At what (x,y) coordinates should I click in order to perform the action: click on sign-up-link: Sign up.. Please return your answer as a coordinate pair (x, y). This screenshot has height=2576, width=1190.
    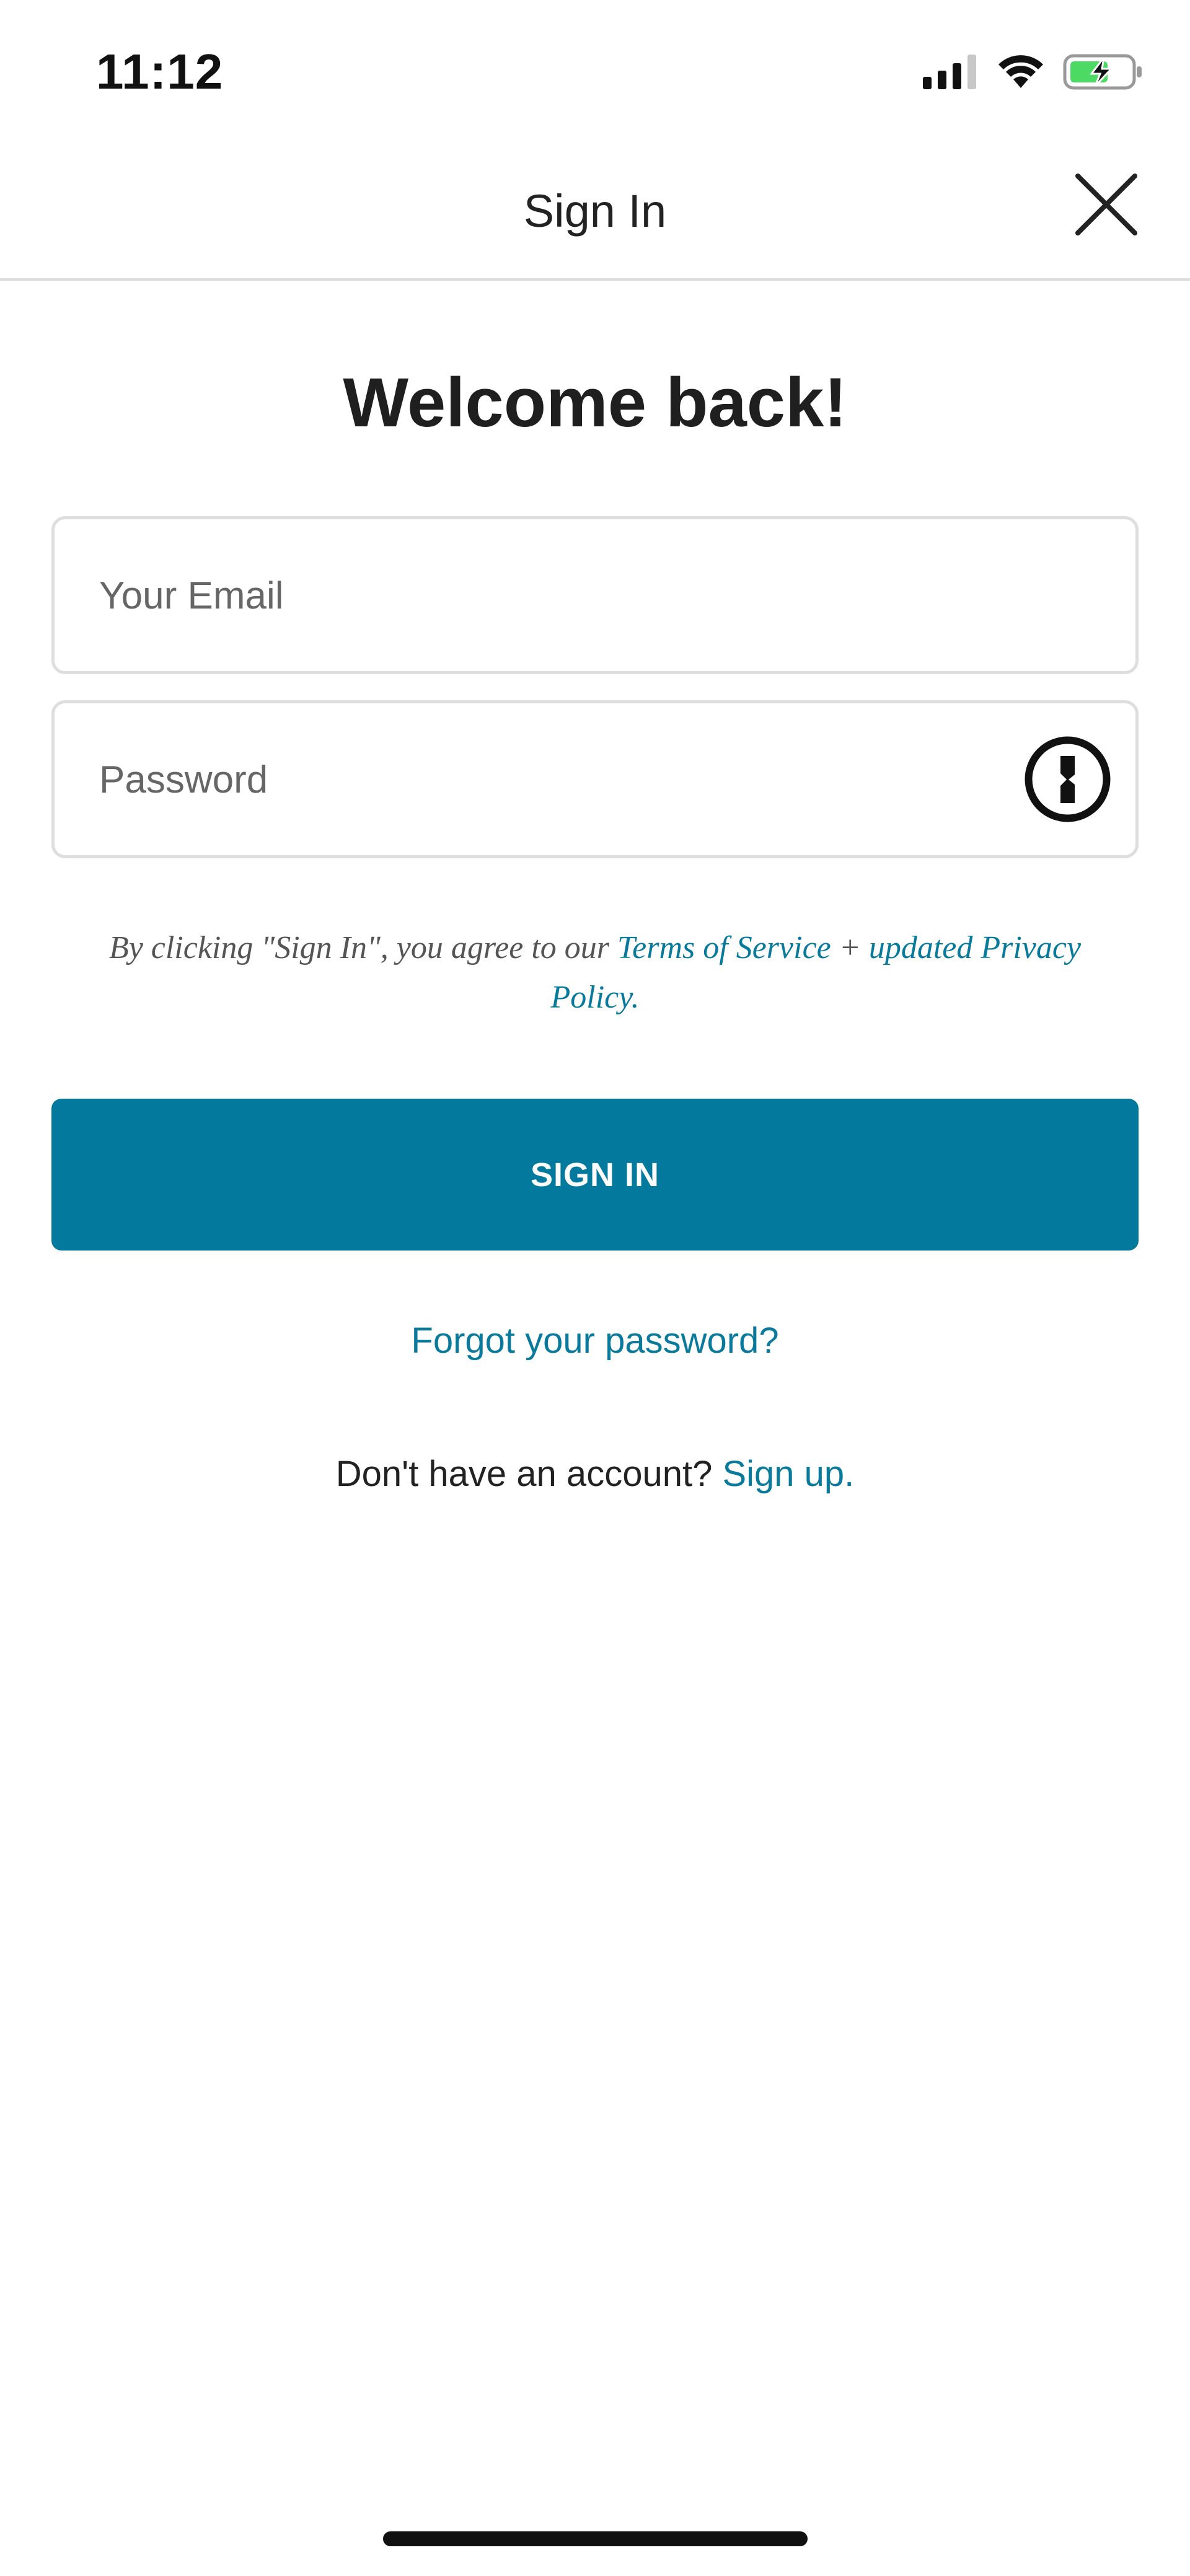
    Looking at the image, I should click on (788, 1474).